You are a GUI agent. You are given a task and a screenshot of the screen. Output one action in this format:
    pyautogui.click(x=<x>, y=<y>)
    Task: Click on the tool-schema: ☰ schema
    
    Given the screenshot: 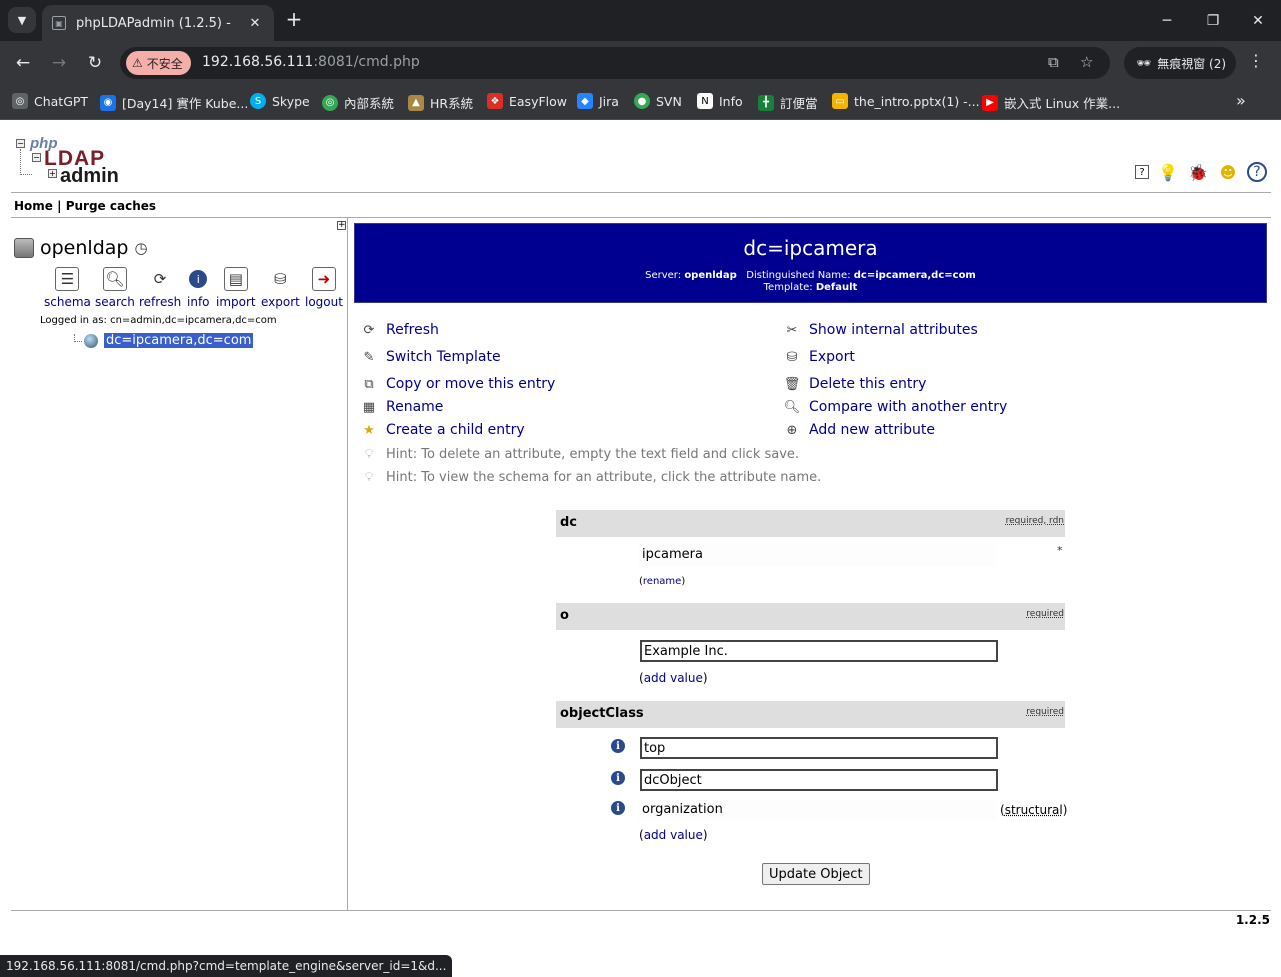 What is the action you would take?
    pyautogui.click(x=67, y=288)
    